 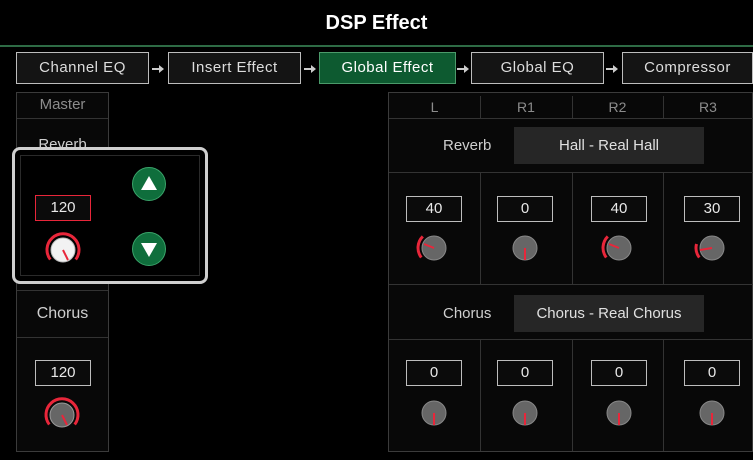 I want to click on master-chorus-value: 120, so click(x=63, y=373).